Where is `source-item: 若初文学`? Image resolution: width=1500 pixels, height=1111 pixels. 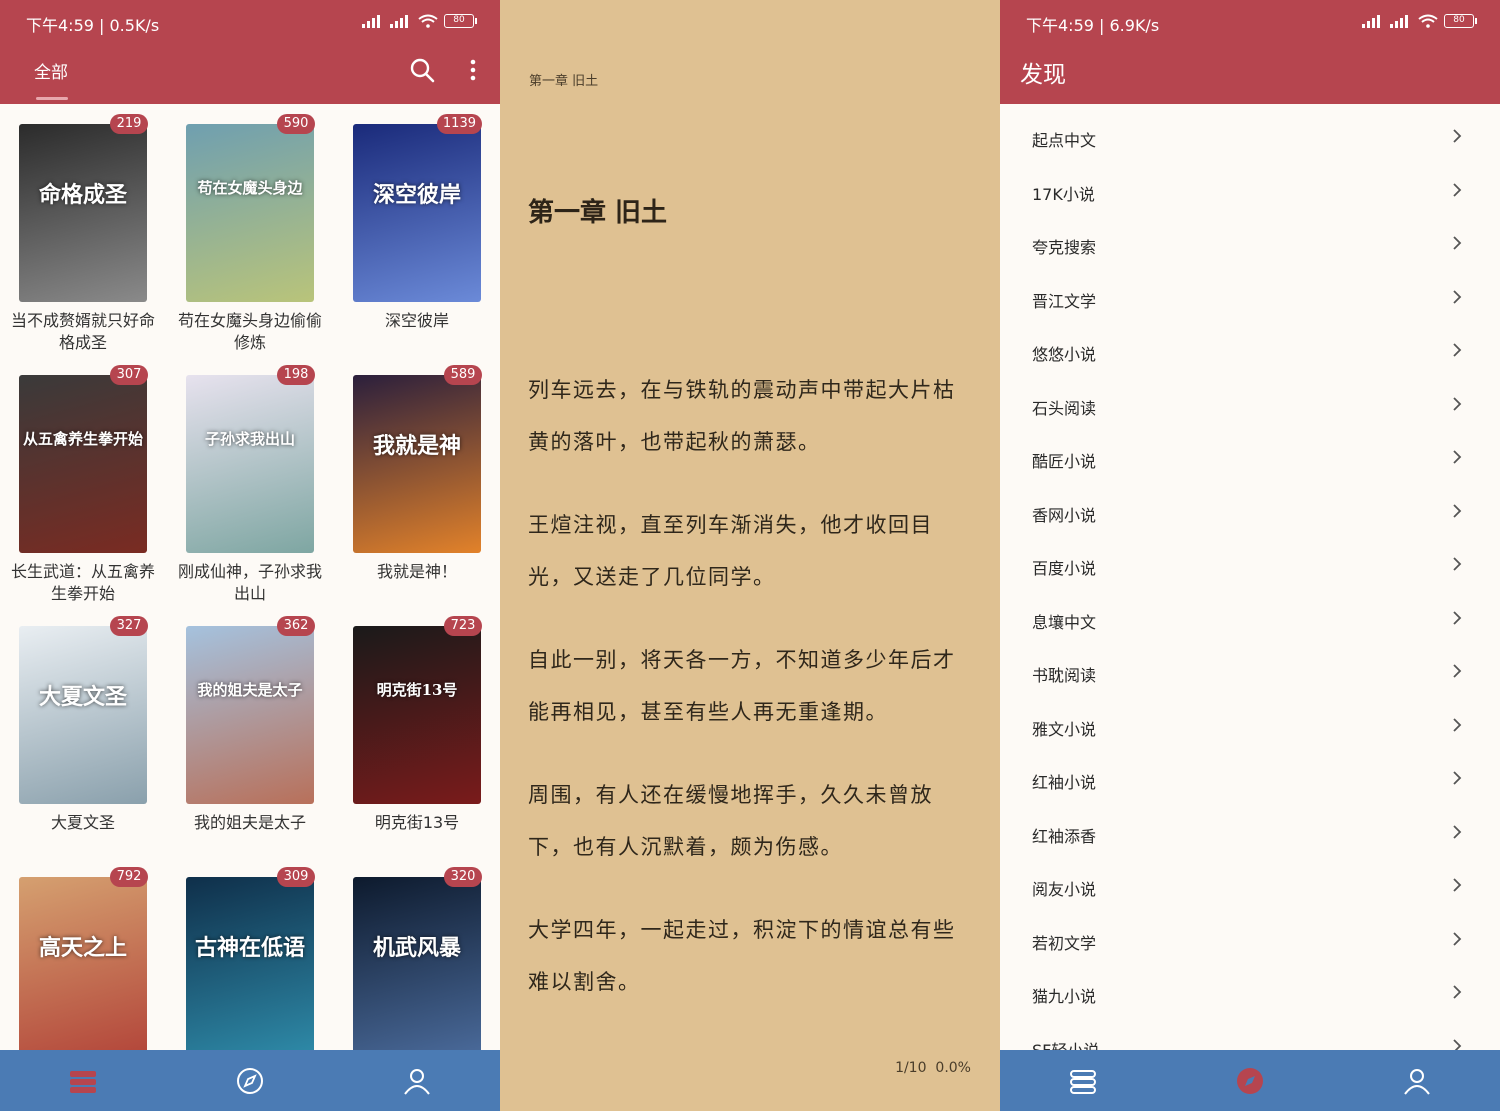 source-item: 若初文学 is located at coordinates (1250, 934).